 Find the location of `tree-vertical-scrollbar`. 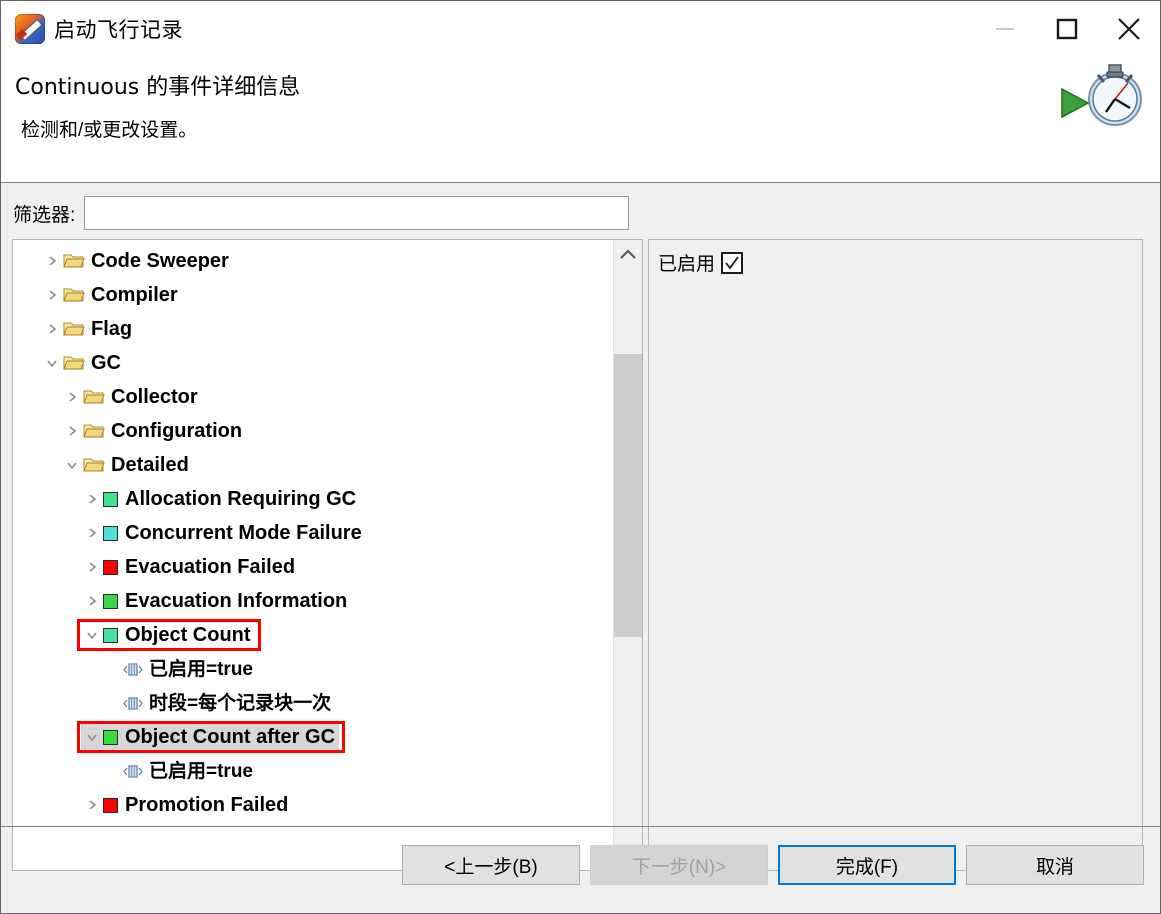

tree-vertical-scrollbar is located at coordinates (627, 555).